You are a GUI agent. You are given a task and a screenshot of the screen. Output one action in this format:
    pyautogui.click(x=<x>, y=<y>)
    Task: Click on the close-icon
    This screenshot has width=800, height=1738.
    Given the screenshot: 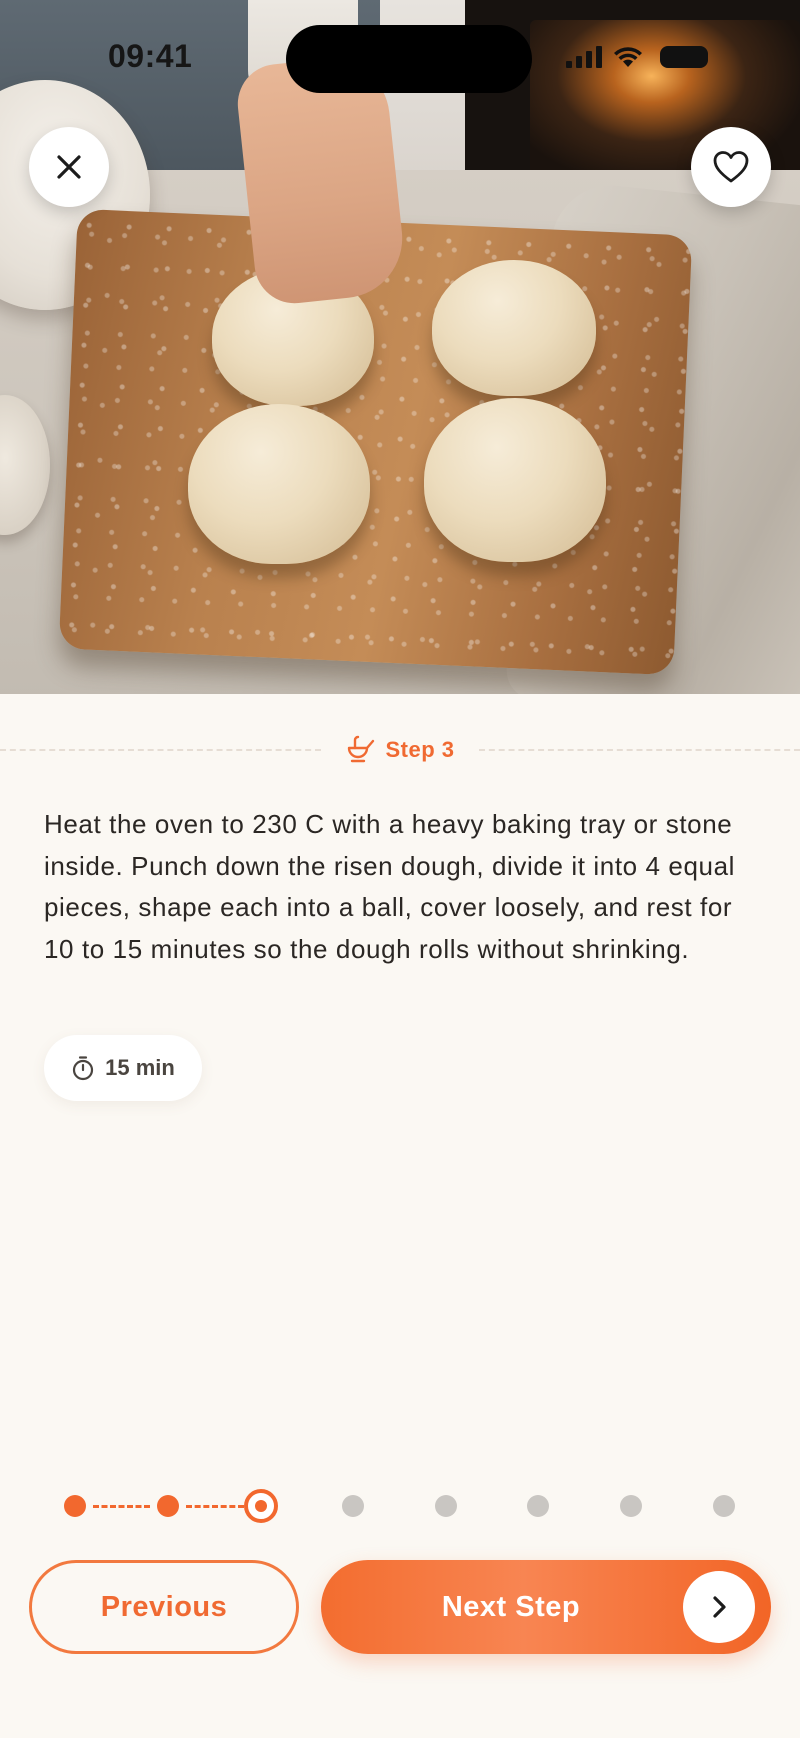 What is the action you would take?
    pyautogui.click(x=69, y=167)
    